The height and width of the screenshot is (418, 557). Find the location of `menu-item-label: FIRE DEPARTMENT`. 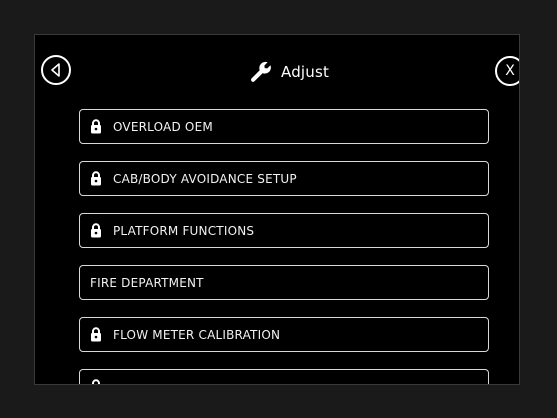

menu-item-label: FIRE DEPARTMENT is located at coordinates (147, 282).